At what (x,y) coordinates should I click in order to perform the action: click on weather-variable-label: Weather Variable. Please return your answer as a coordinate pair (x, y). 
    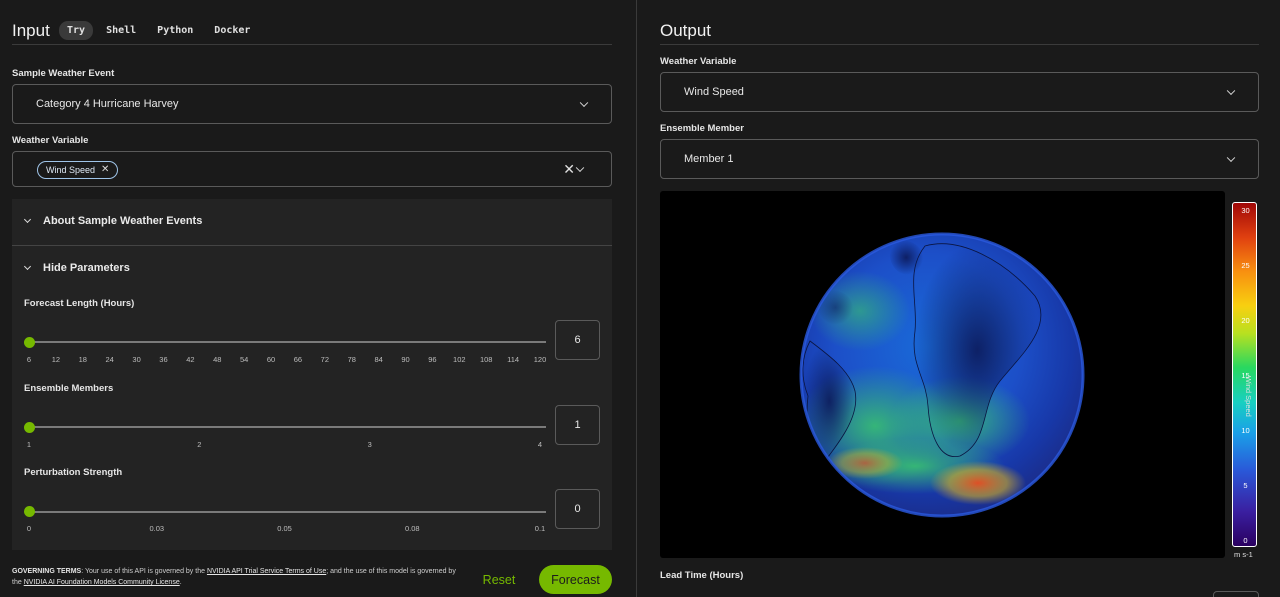
    Looking at the image, I should click on (50, 140).